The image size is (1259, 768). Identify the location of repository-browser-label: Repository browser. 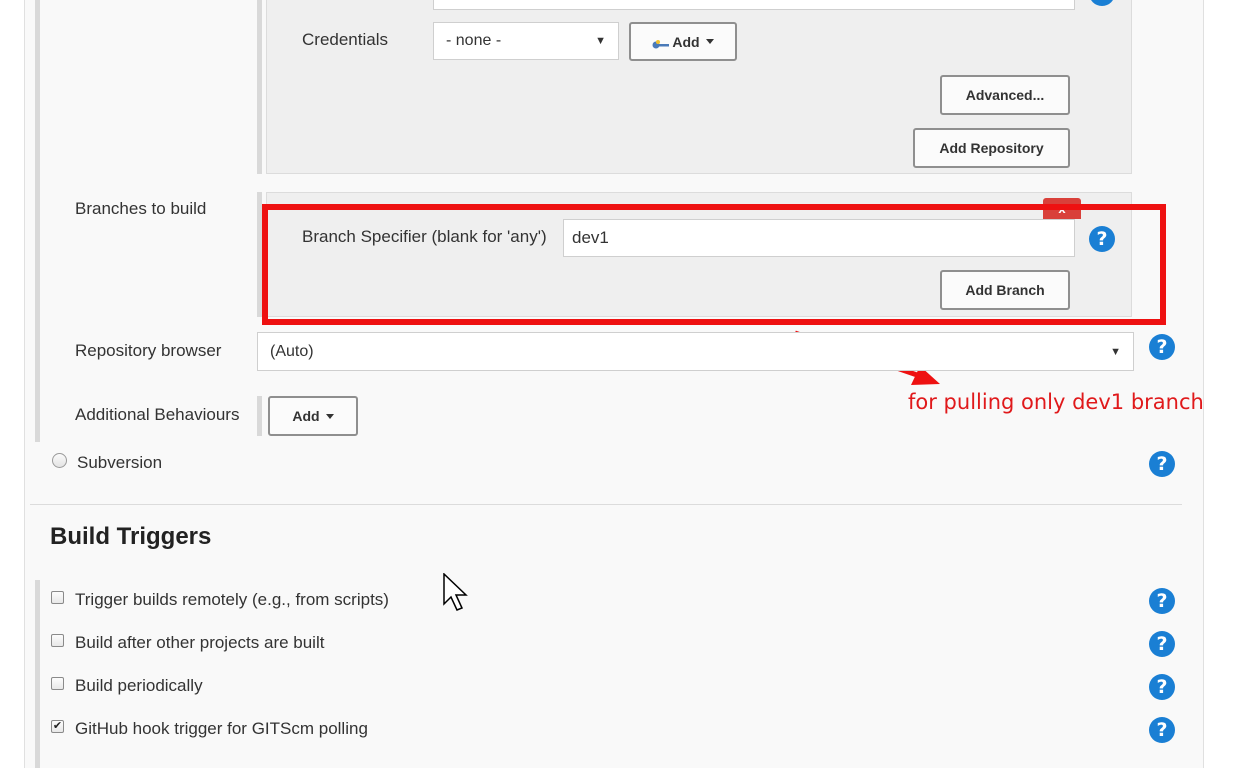
(148, 350).